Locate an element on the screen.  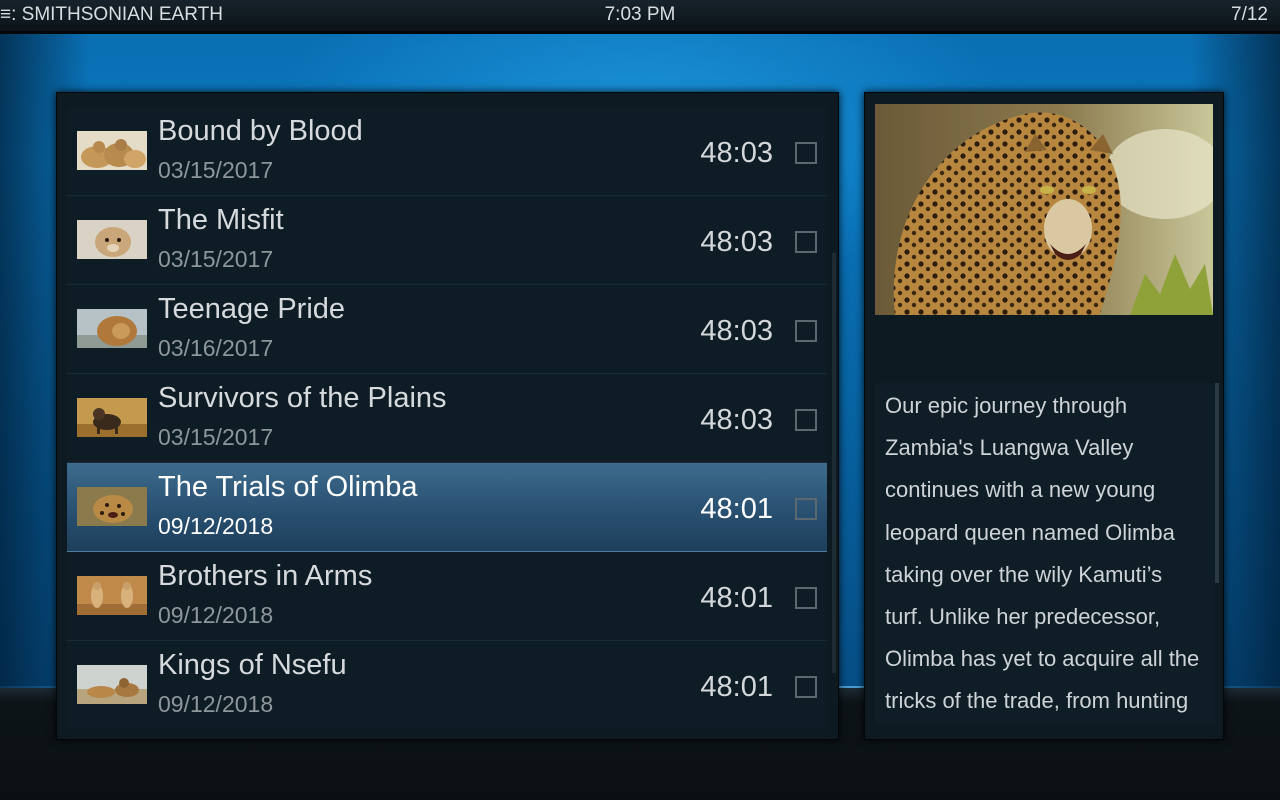
top-bar: ≡: SMITHSONIAN EARTH 7:03 PM 7/12 is located at coordinates (640, 17).